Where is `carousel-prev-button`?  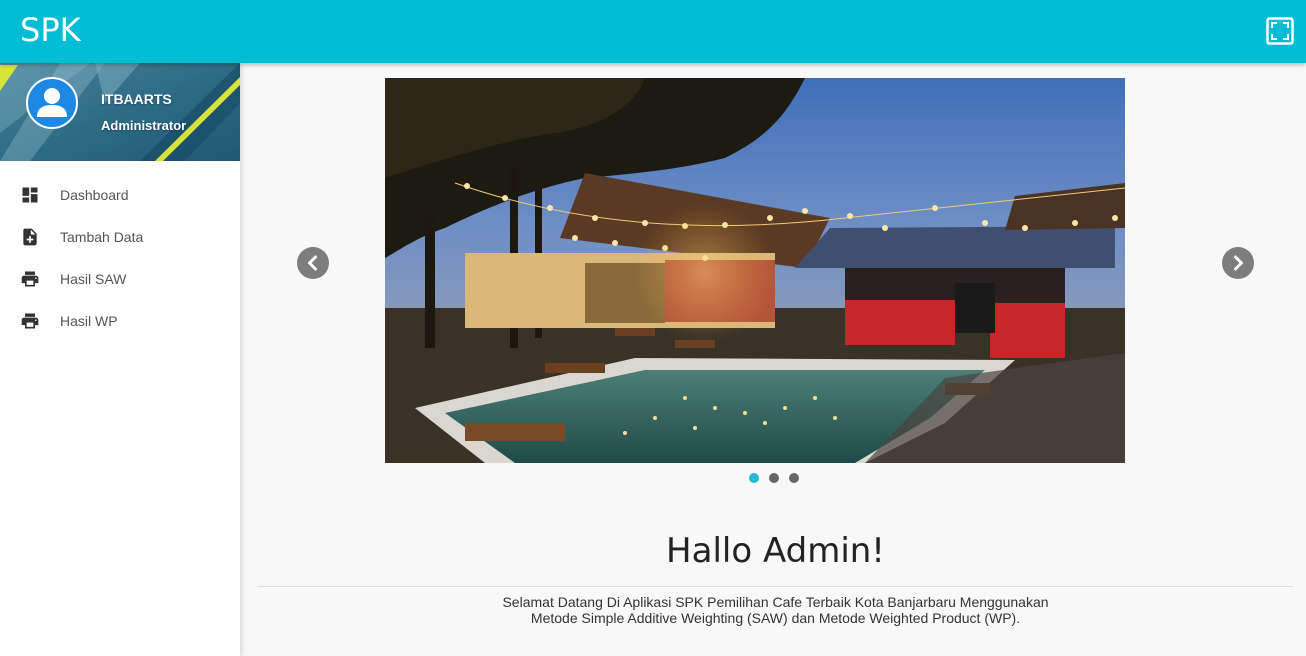
carousel-prev-button is located at coordinates (313, 263).